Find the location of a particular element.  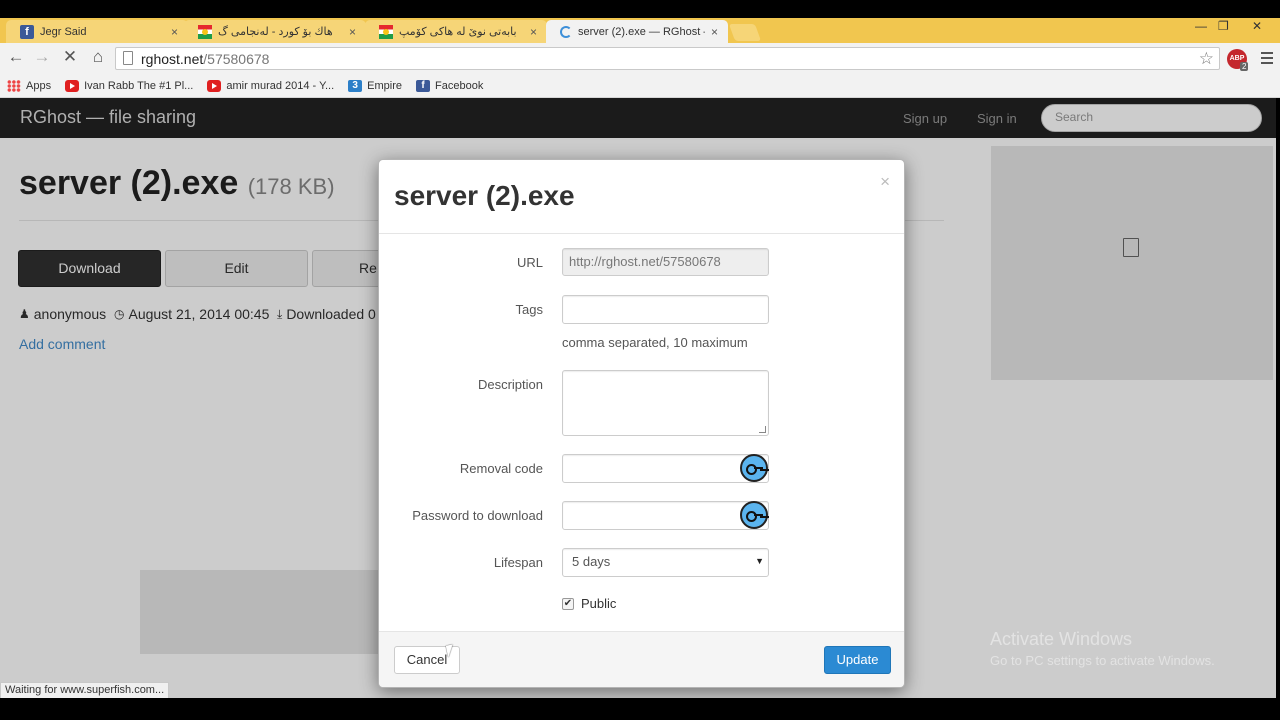

forward-arrow-icon: → is located at coordinates (42, 57).